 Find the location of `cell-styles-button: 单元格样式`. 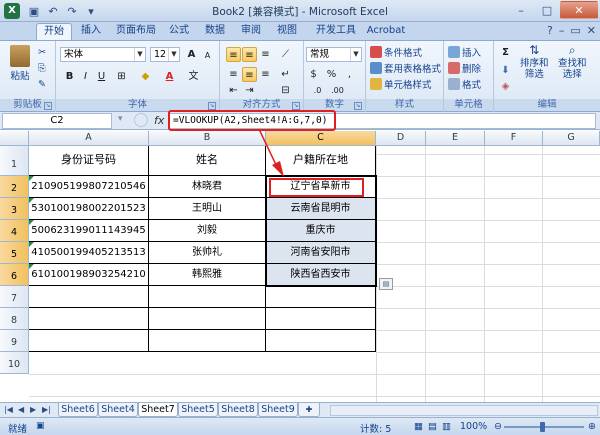

cell-styles-button: 单元格样式 is located at coordinates (401, 84).